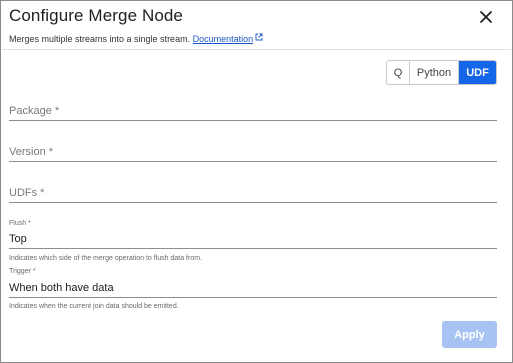 The height and width of the screenshot is (363, 513). I want to click on trigger-label: Trigger *, so click(22, 271).